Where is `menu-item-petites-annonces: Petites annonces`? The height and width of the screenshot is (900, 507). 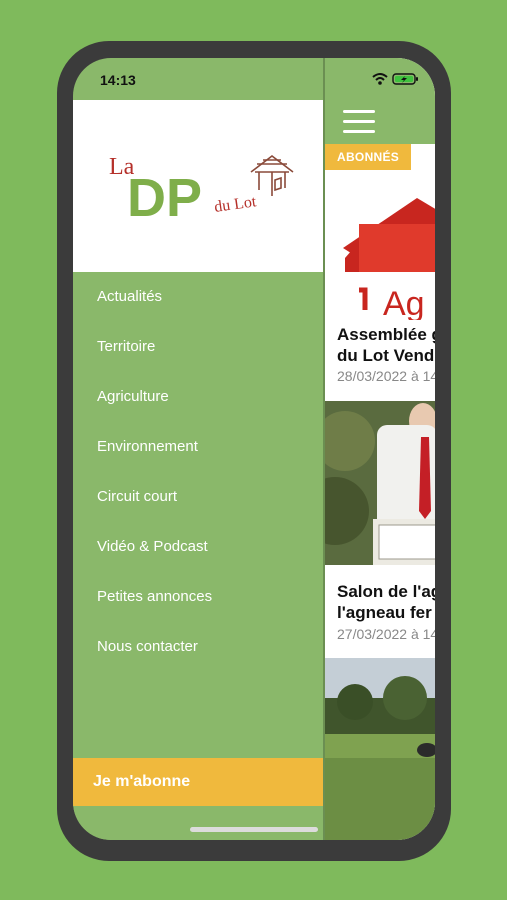
menu-item-petites-annonces: Petites annonces is located at coordinates (198, 597).